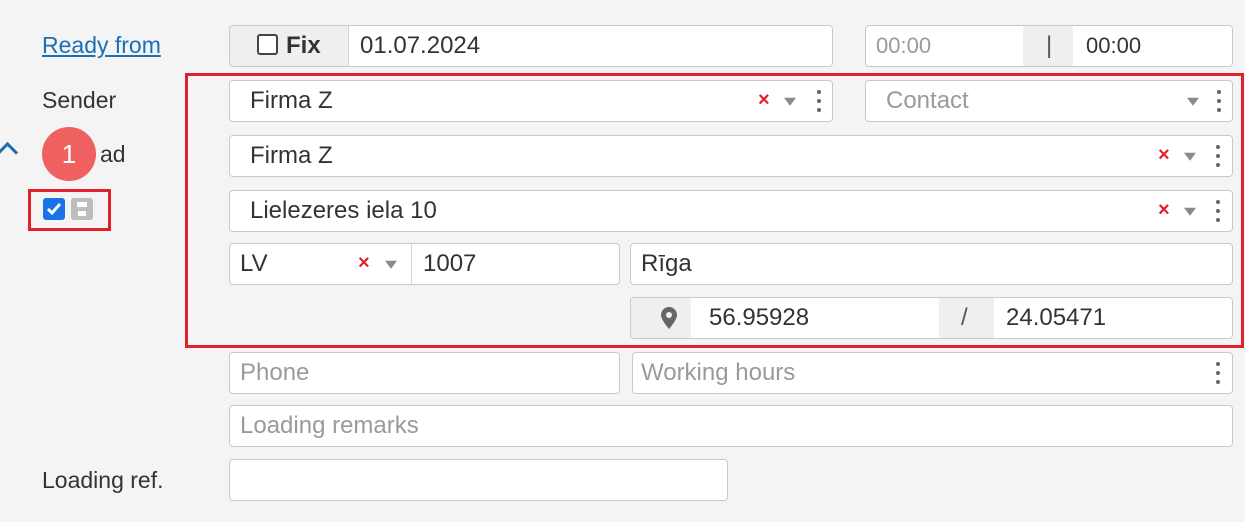 This screenshot has width=1245, height=522. What do you see at coordinates (424, 373) in the screenshot?
I see `phone-input: Phone` at bounding box center [424, 373].